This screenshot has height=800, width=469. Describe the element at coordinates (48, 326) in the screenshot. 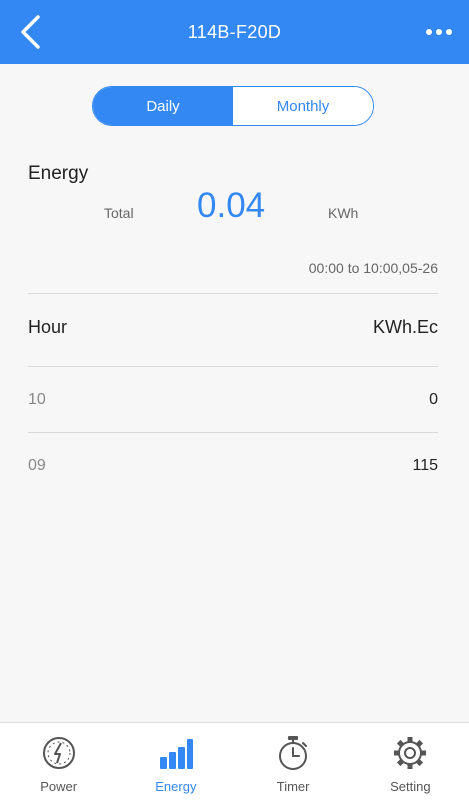

I see `column-hour: Hour` at that location.